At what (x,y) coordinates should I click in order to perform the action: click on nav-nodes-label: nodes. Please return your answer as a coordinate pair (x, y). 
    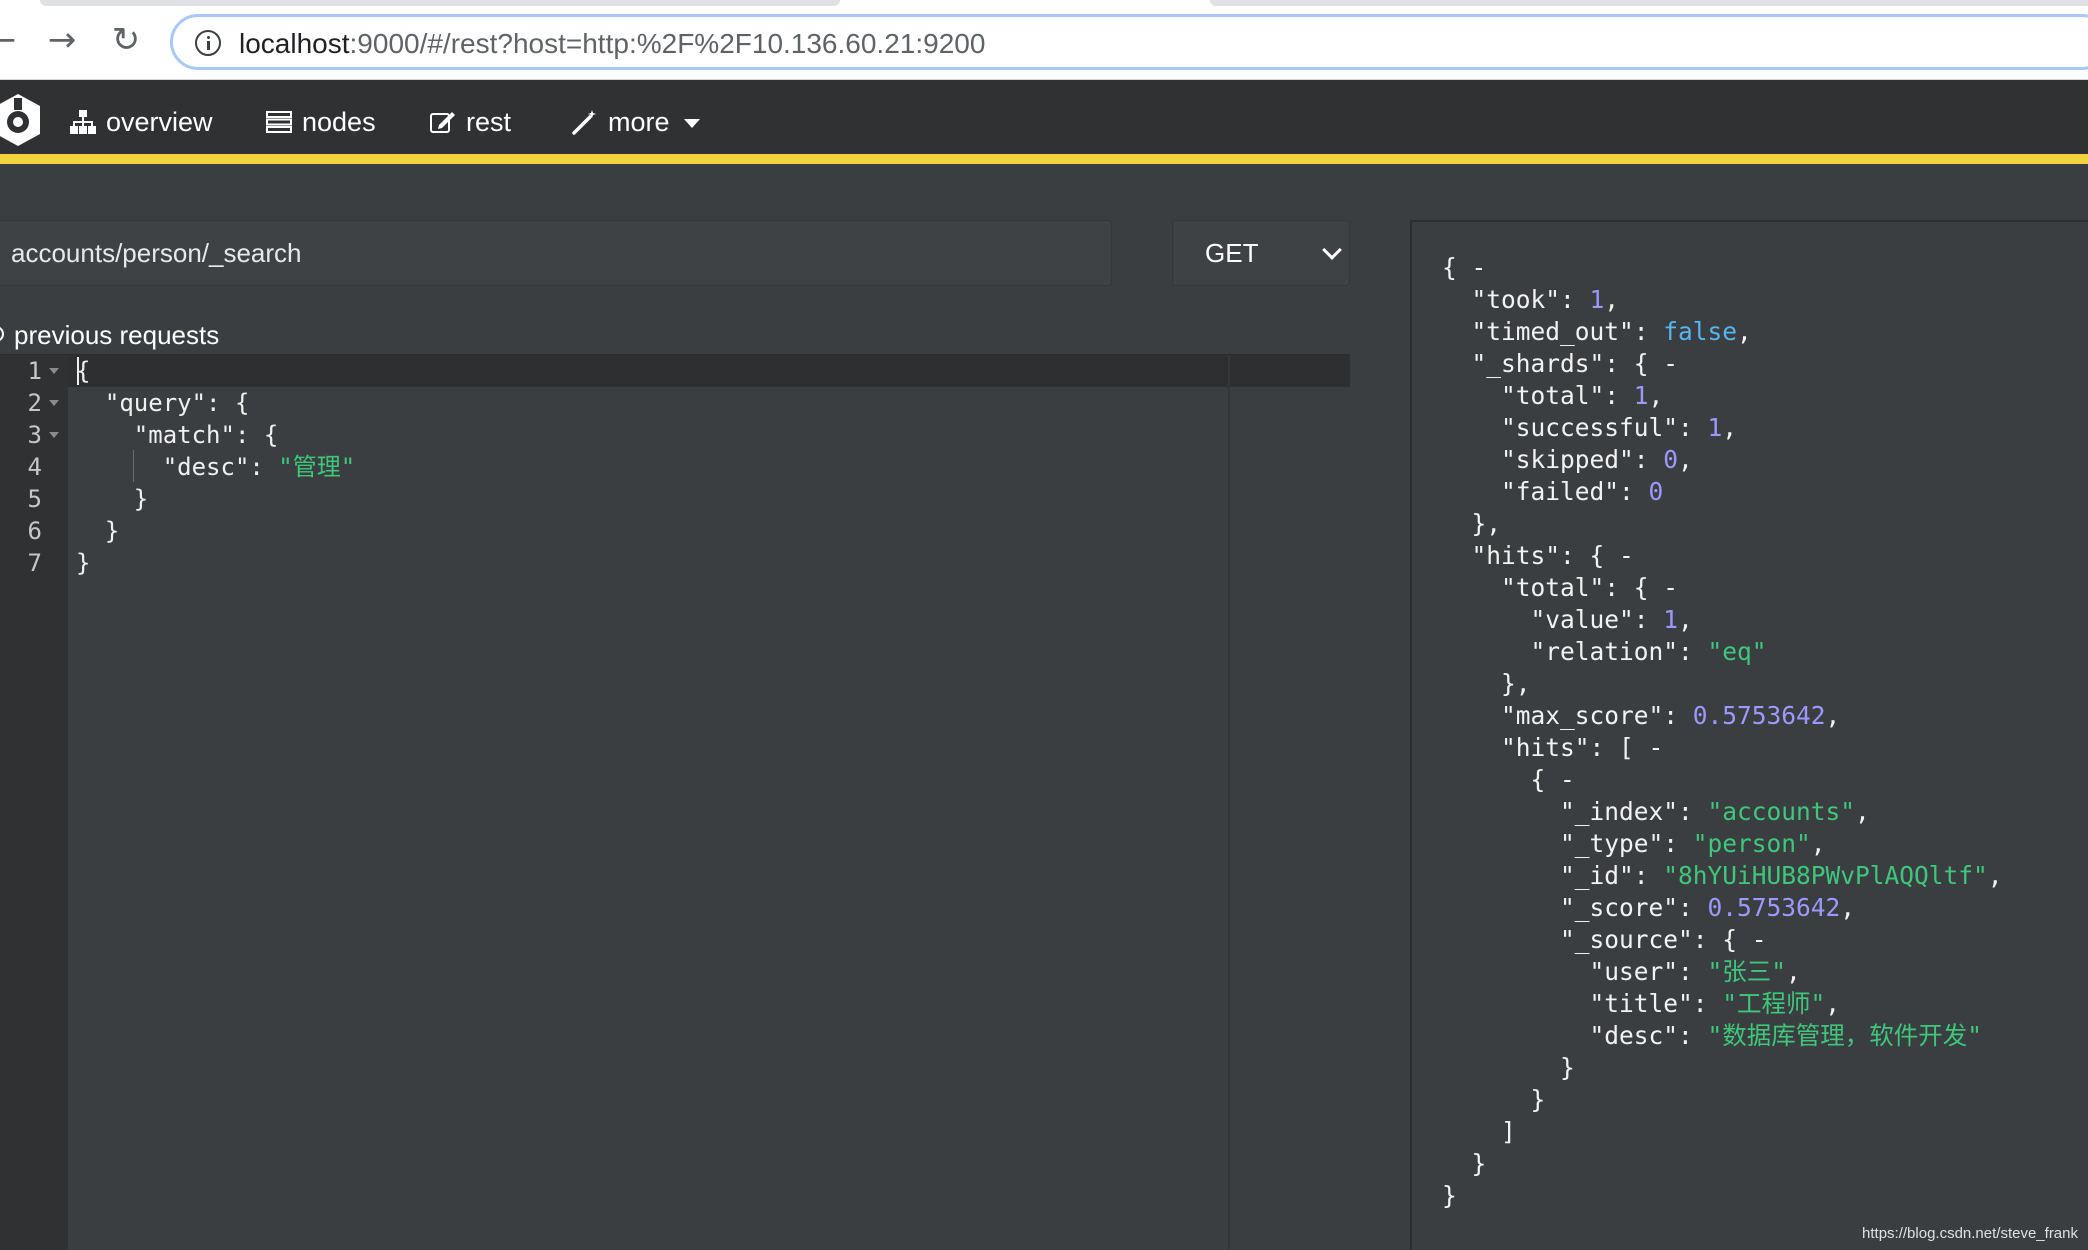
    Looking at the image, I should click on (339, 122).